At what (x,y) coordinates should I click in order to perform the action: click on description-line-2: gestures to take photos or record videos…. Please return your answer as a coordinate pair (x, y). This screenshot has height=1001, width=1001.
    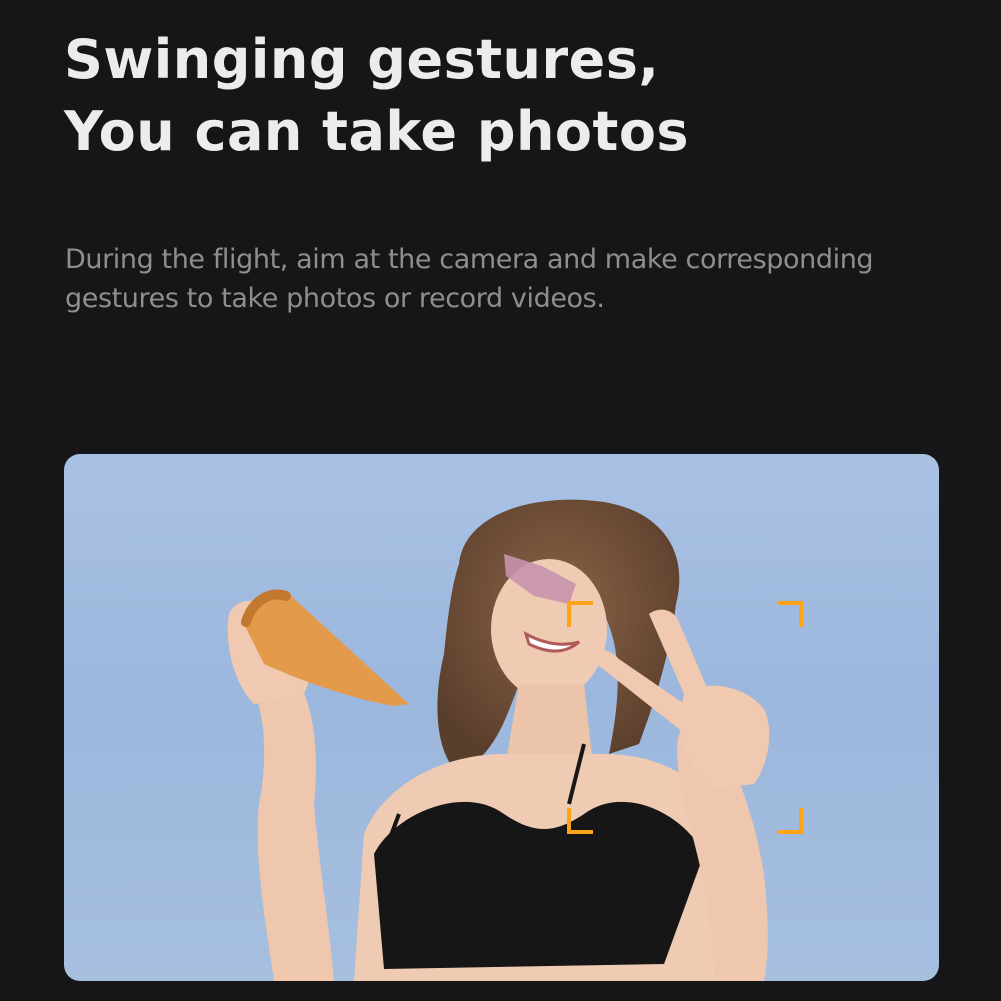
    Looking at the image, I should click on (335, 298).